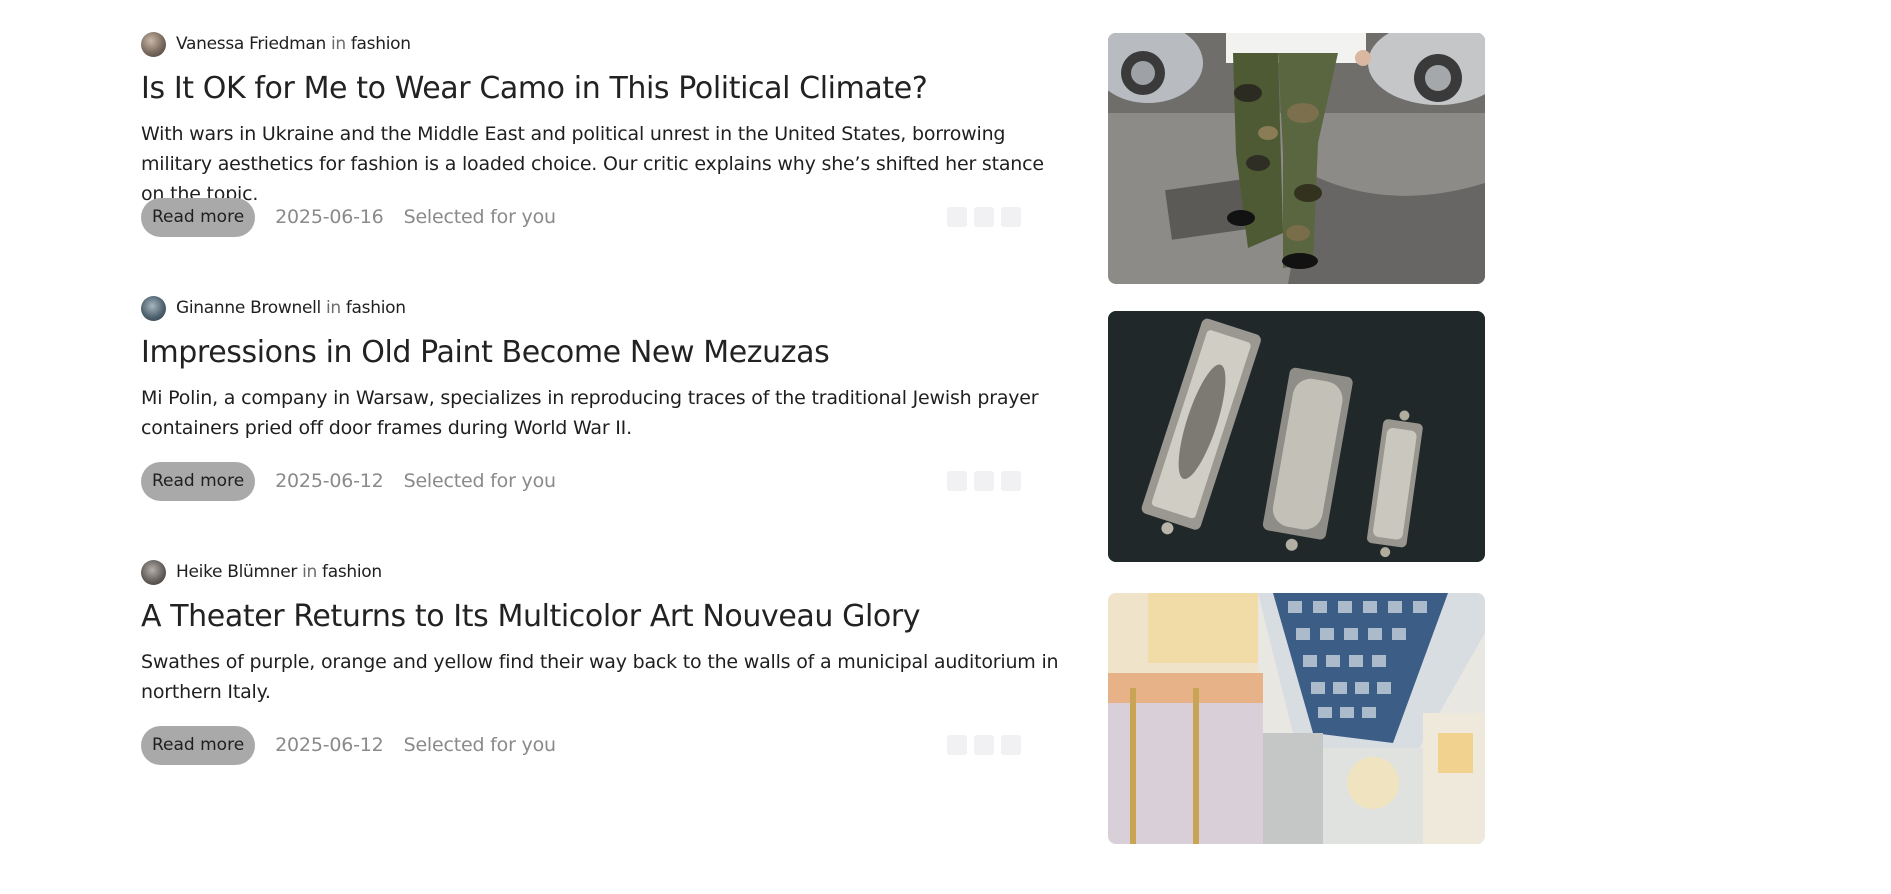 The image size is (1891, 894). What do you see at coordinates (581, 217) in the screenshot?
I see `article-meta: Read more 2025-06-16 Selected for you` at bounding box center [581, 217].